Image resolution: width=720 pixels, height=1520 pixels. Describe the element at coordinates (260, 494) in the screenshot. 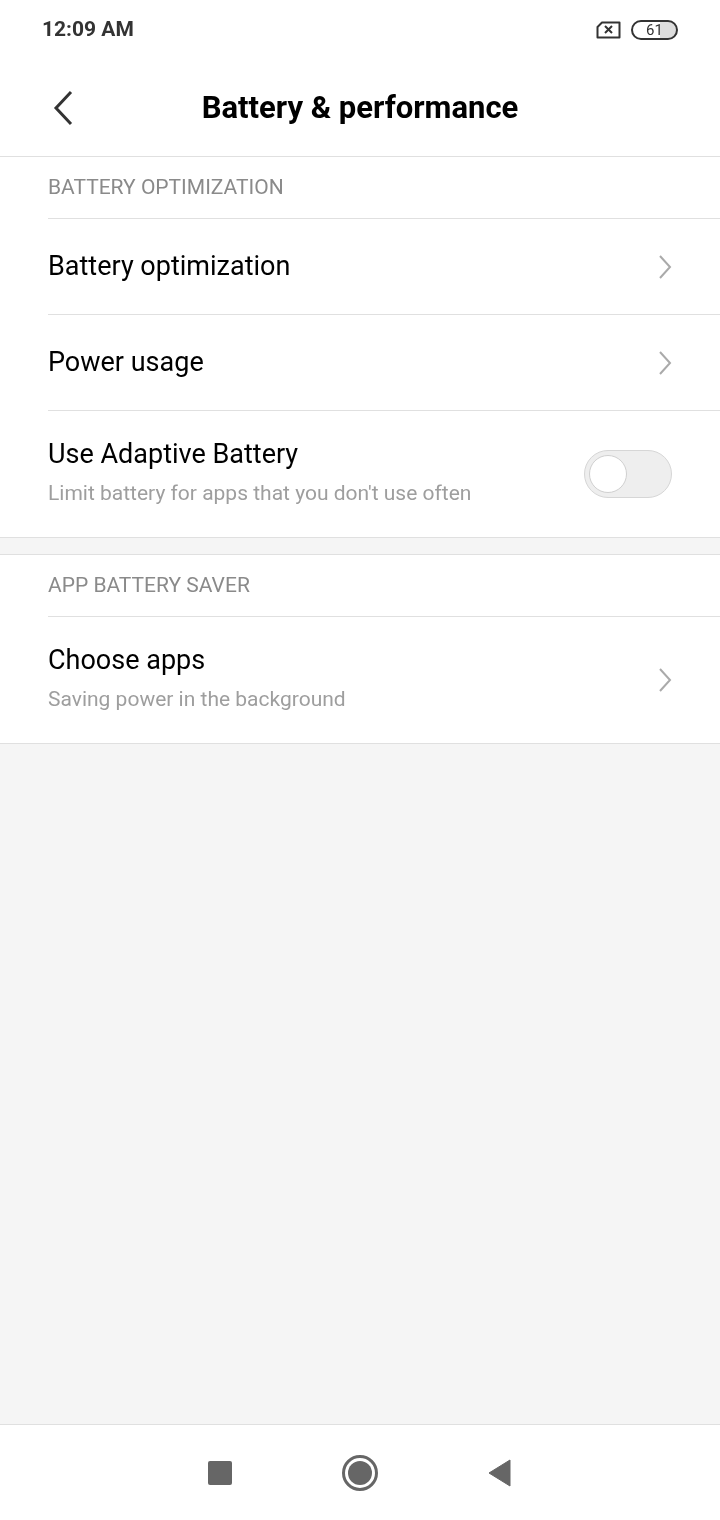

I see `row-subtitle: Limit battery for apps that you don't use often` at that location.